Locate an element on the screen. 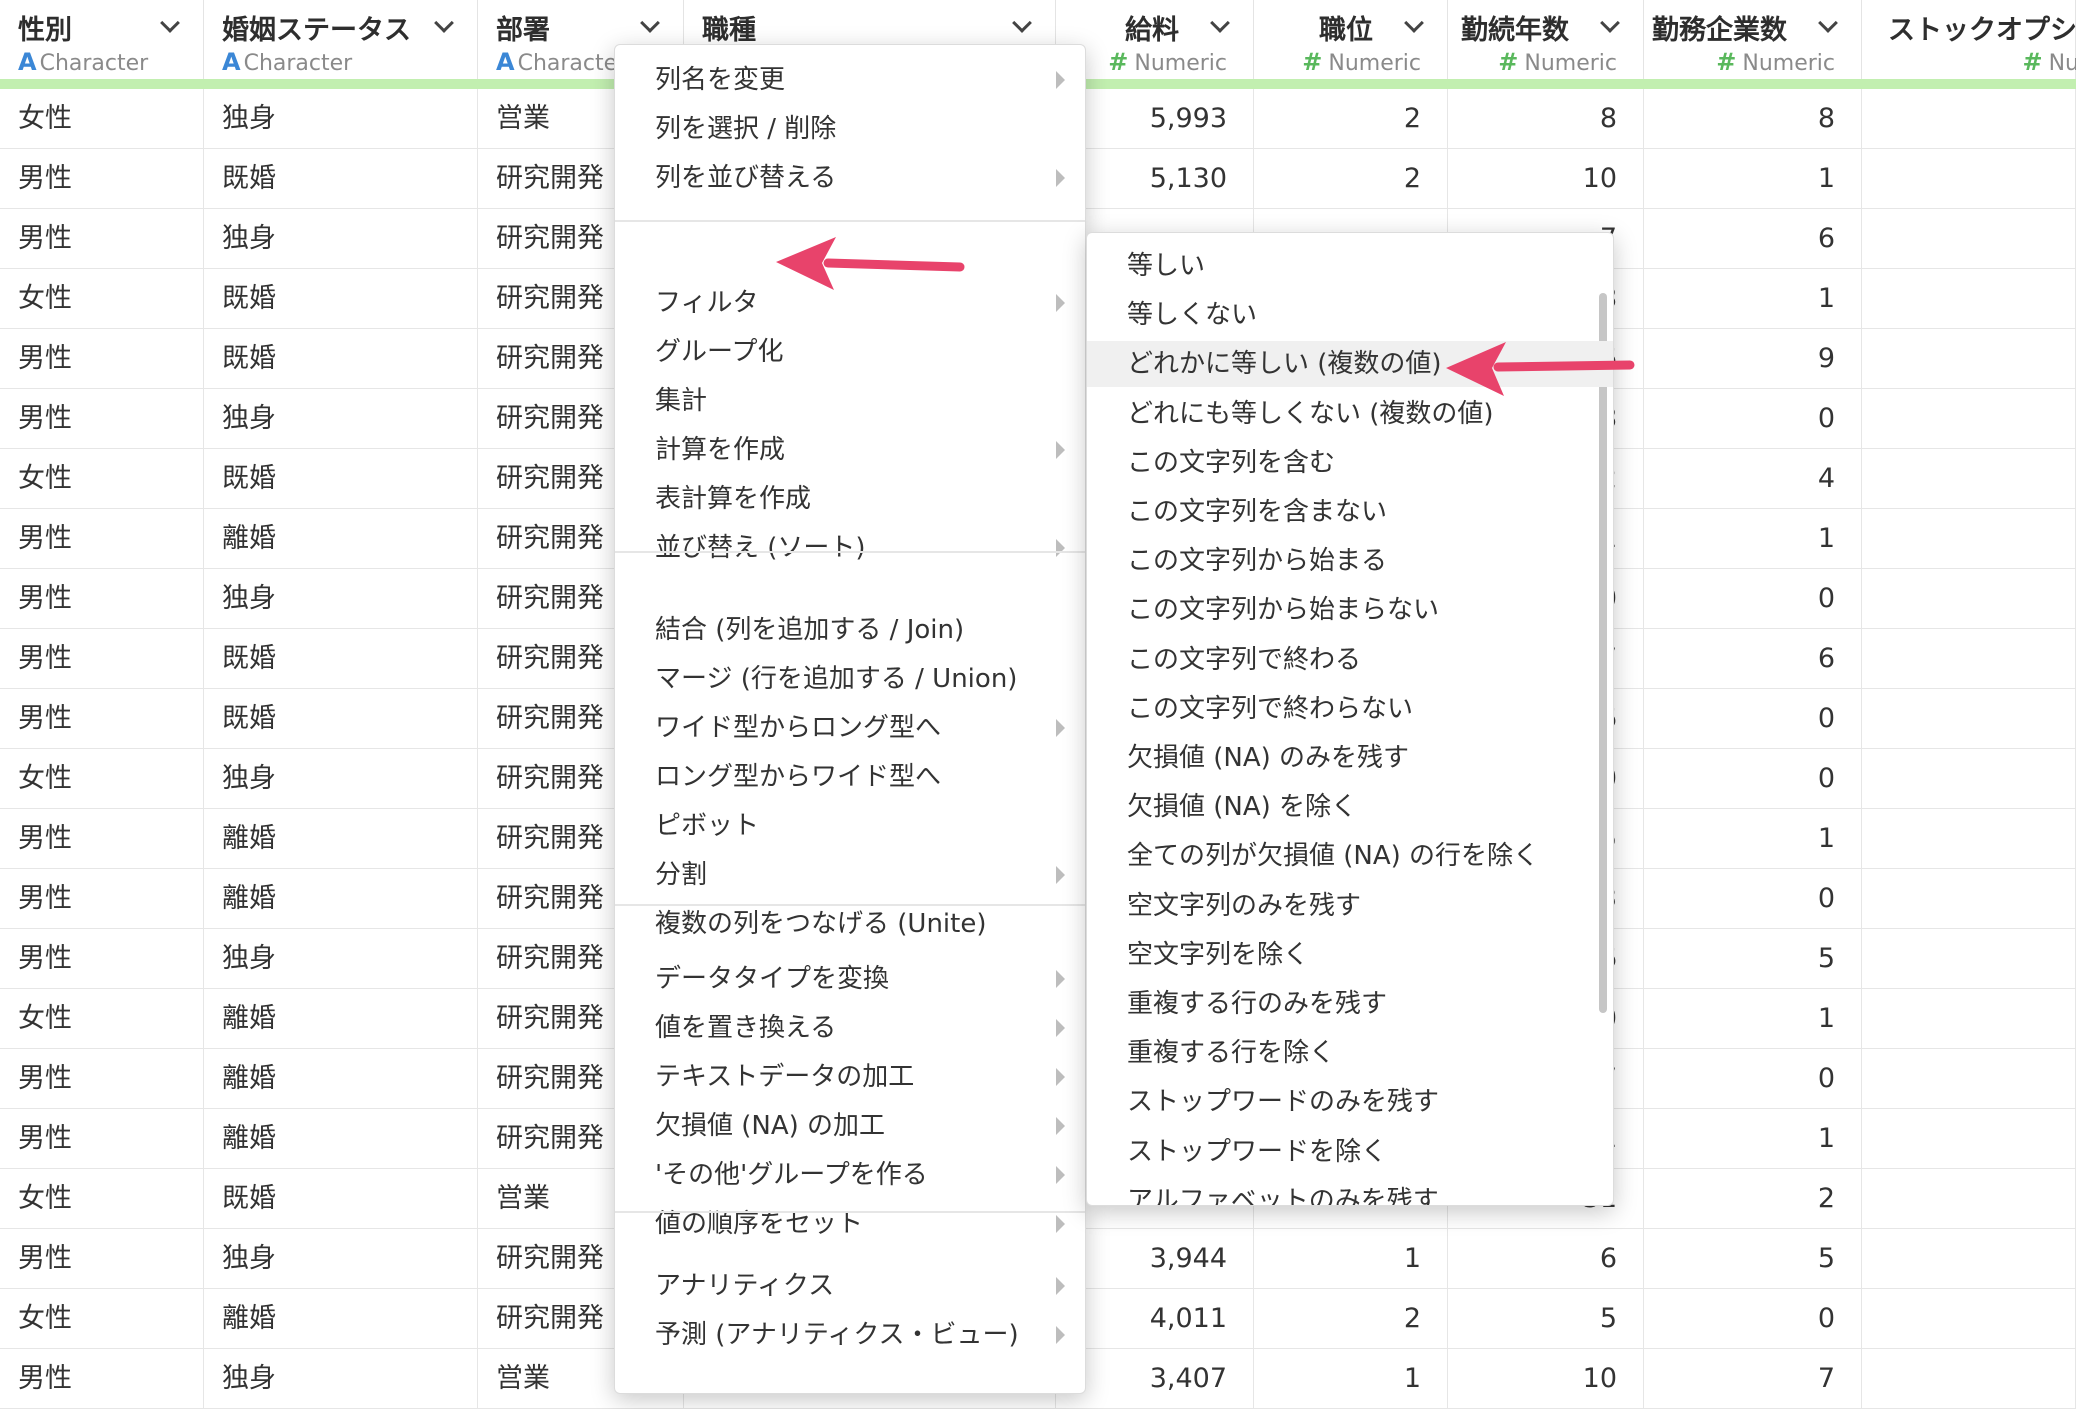  menu-item: 結合 (列を追加する / Join) is located at coordinates (850, 630).